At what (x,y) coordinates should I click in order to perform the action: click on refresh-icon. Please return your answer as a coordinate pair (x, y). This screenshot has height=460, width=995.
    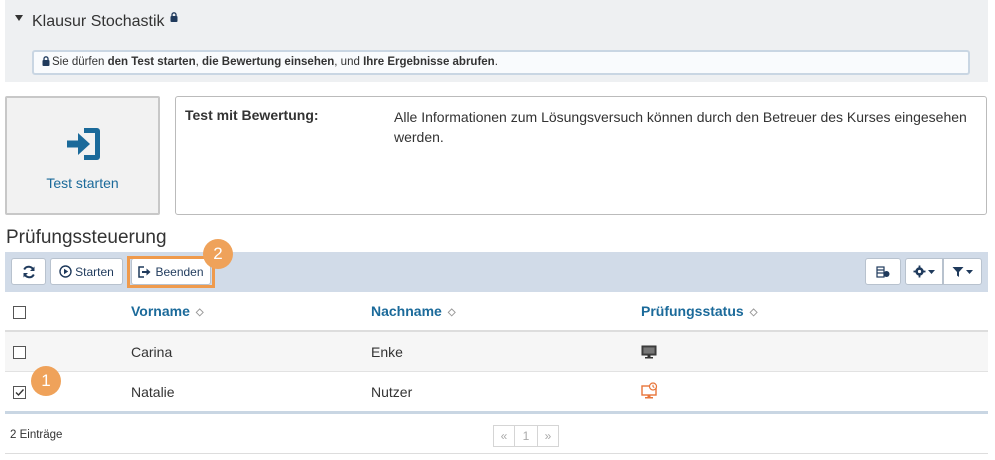
    Looking at the image, I should click on (29, 272).